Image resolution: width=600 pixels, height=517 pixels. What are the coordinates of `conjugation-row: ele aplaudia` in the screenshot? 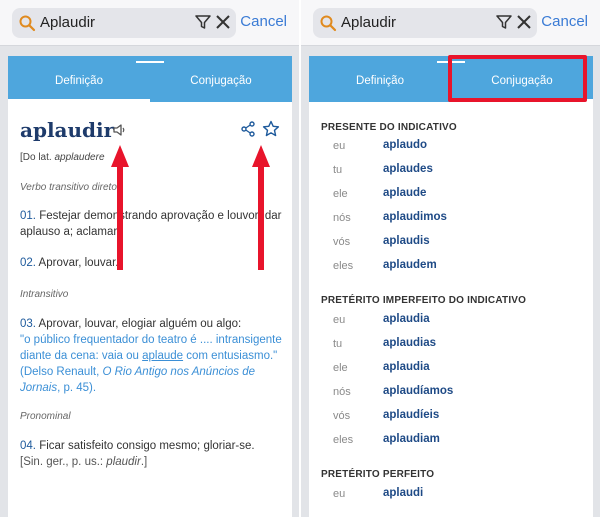 It's located at (451, 370).